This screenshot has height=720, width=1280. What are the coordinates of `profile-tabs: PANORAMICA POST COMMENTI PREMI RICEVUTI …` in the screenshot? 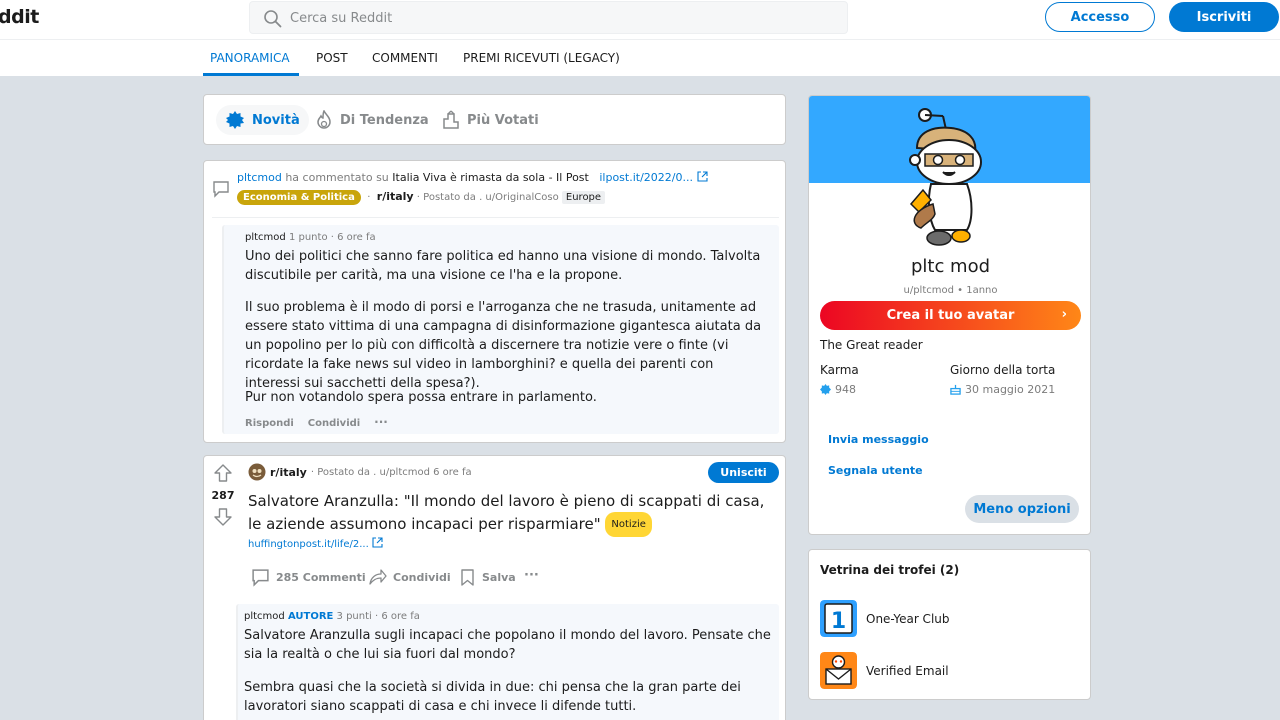 It's located at (640, 58).